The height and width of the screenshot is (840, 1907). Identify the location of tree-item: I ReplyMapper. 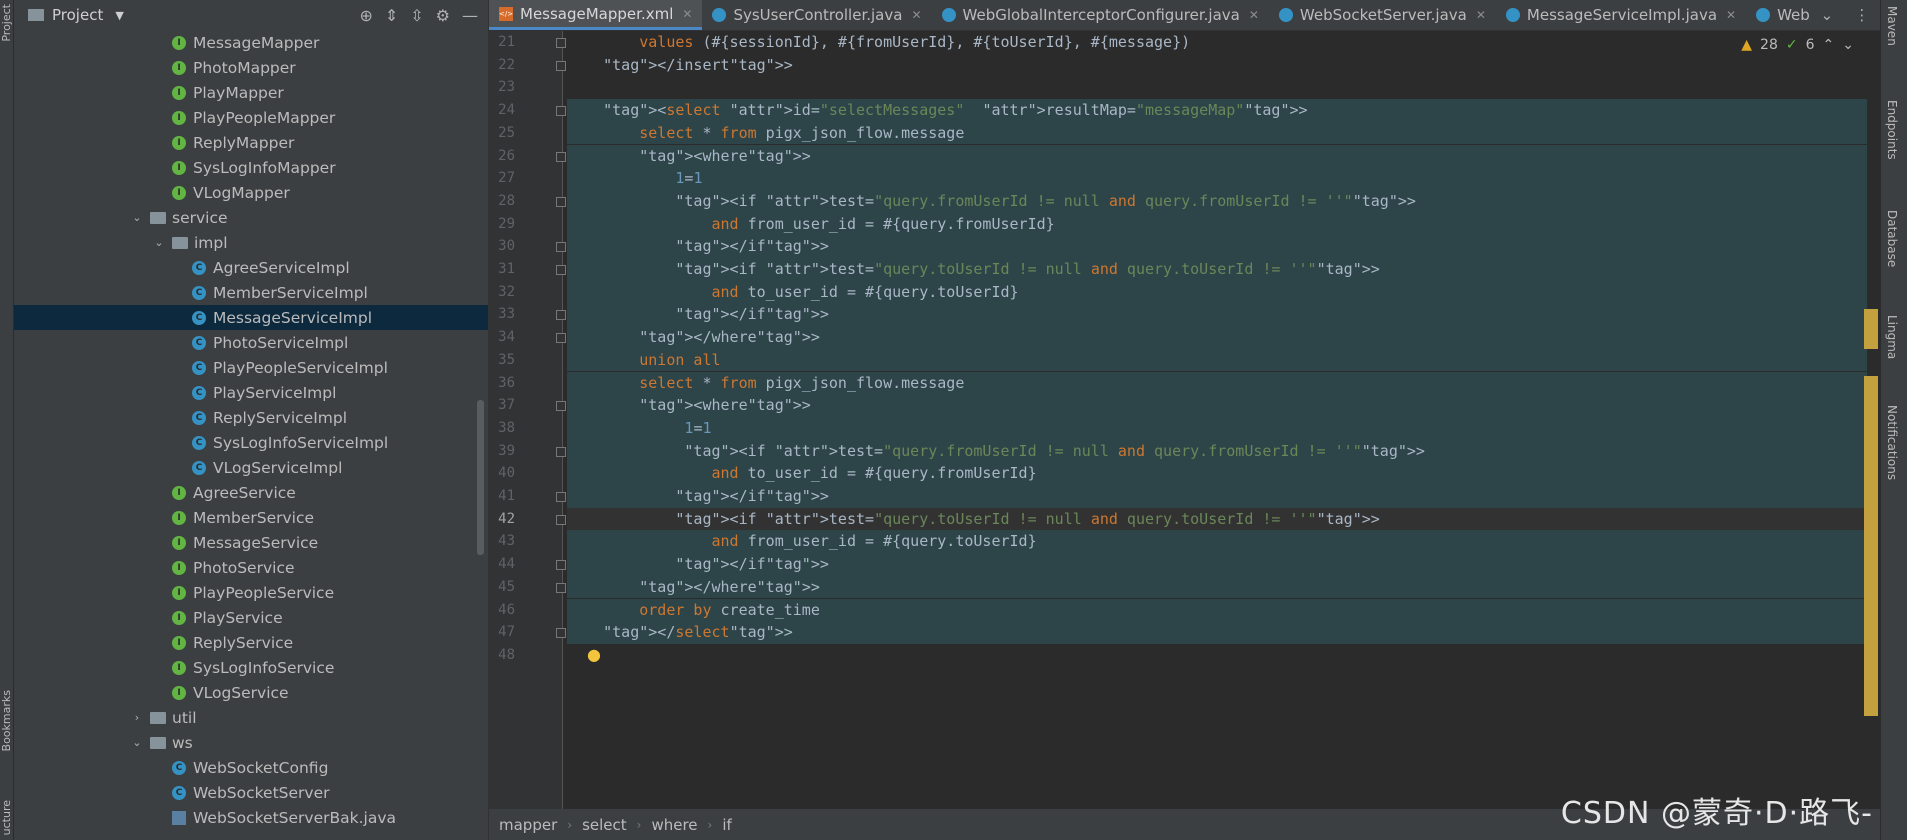
(251, 142).